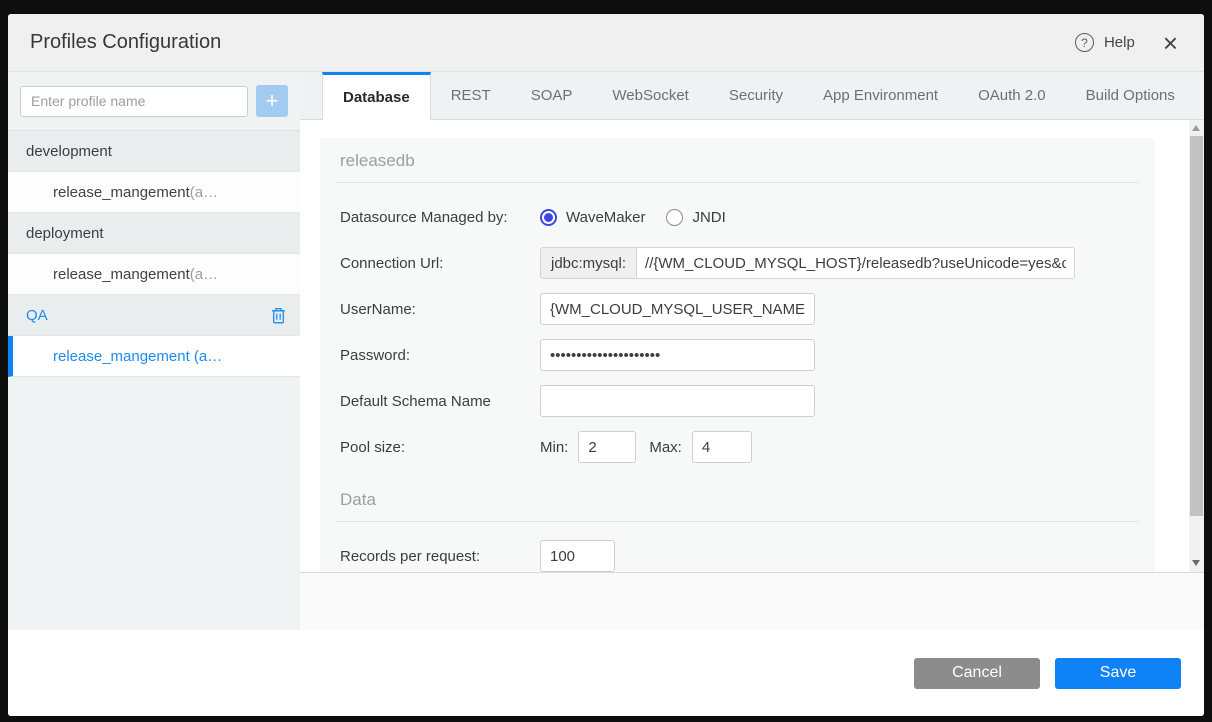 The image size is (1212, 722). What do you see at coordinates (154, 151) in the screenshot?
I see `sidebar-group-development: development` at bounding box center [154, 151].